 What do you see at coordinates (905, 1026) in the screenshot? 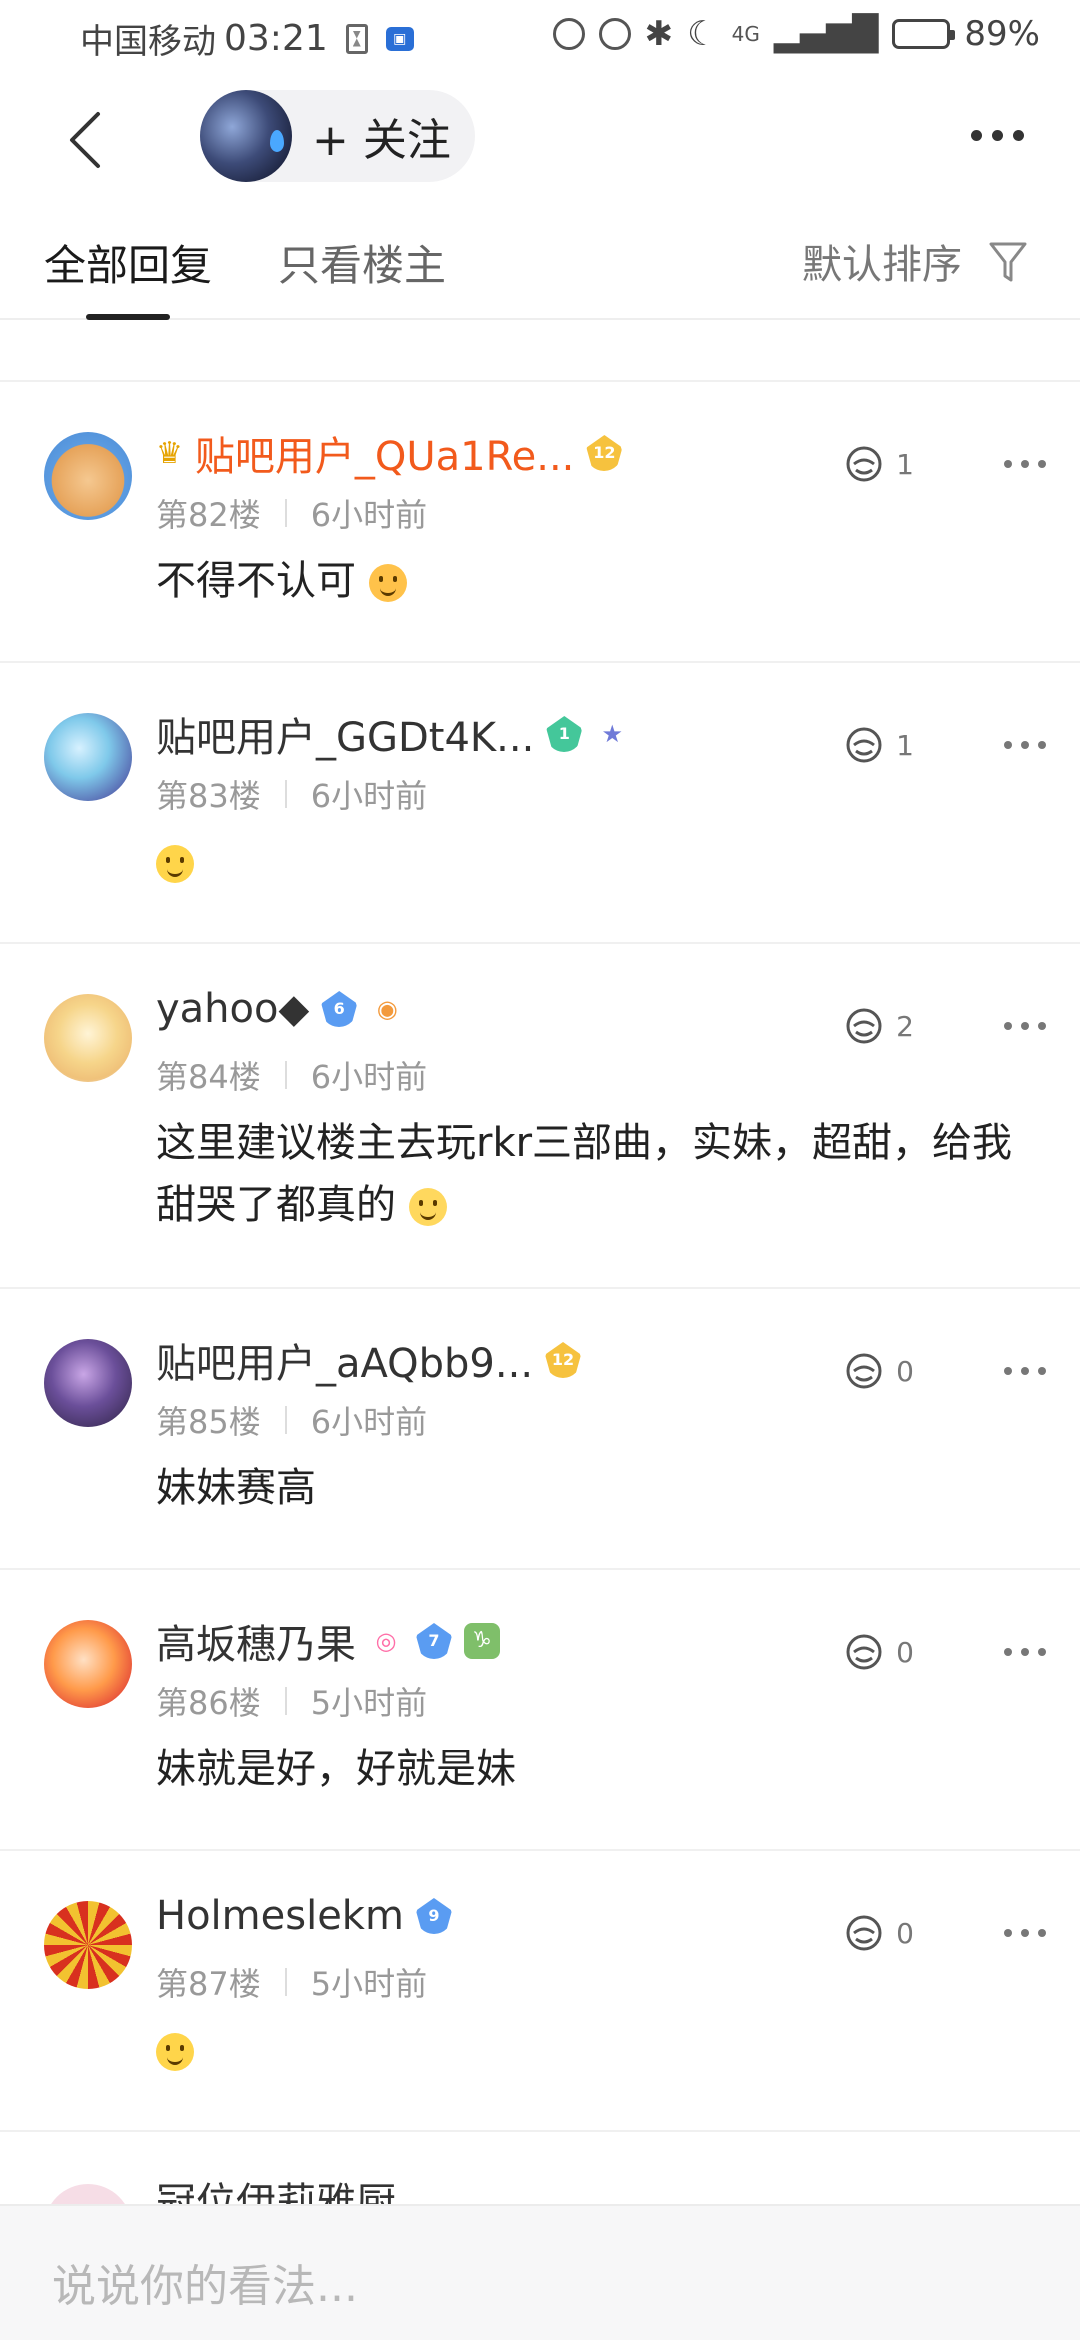
I see `like-count: 2` at bounding box center [905, 1026].